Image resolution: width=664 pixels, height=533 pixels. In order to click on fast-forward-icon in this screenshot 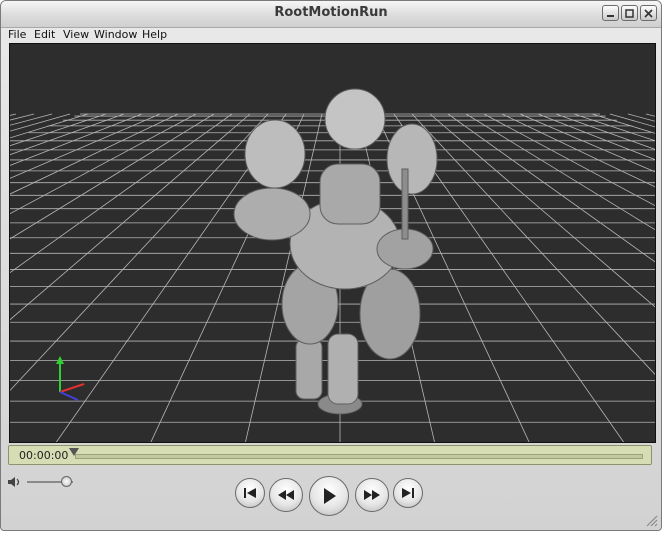, I will do `click(372, 495)`.